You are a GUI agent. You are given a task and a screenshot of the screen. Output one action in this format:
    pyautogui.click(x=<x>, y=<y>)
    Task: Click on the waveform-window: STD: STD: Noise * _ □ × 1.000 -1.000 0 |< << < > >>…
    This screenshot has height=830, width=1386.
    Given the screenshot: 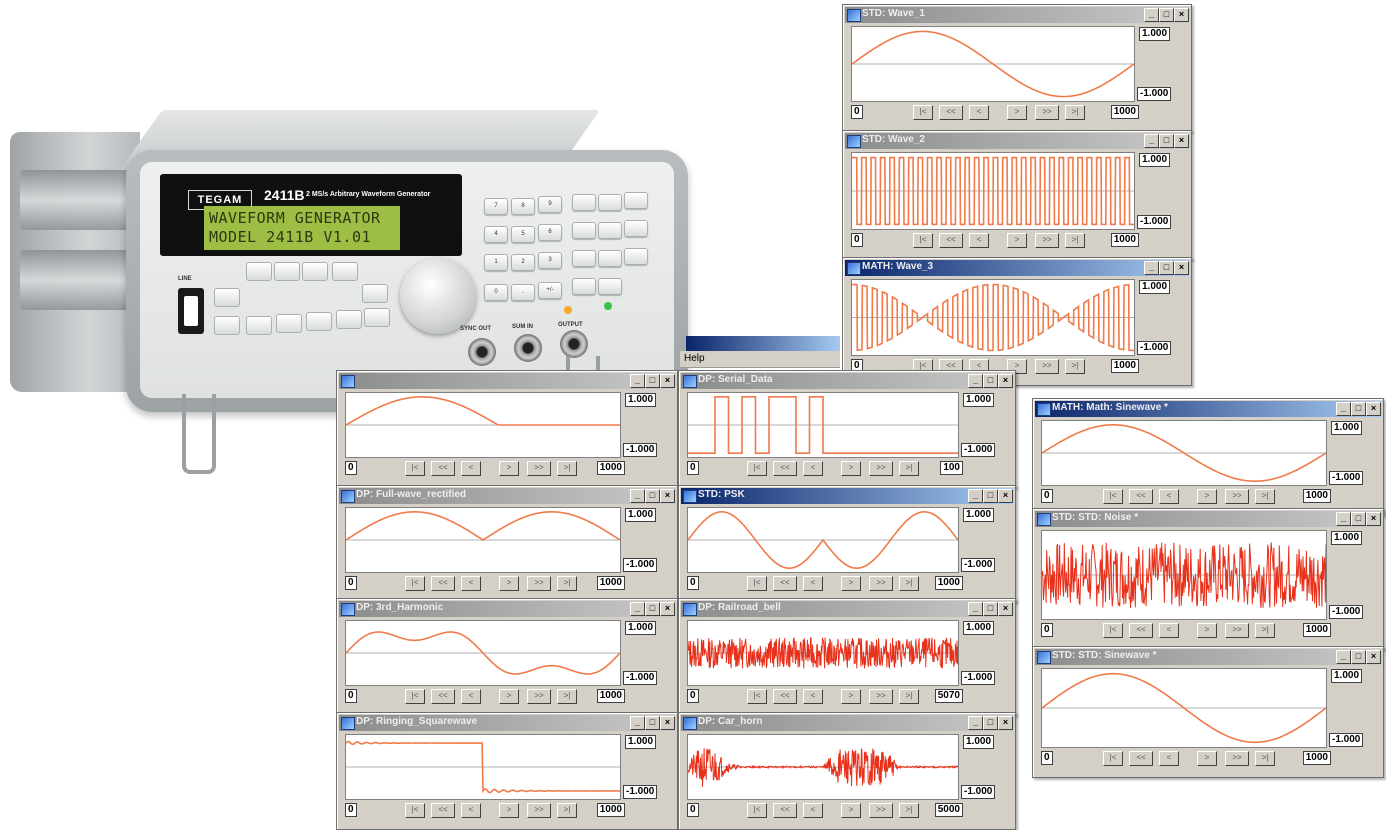 What is the action you would take?
    pyautogui.click(x=1208, y=579)
    